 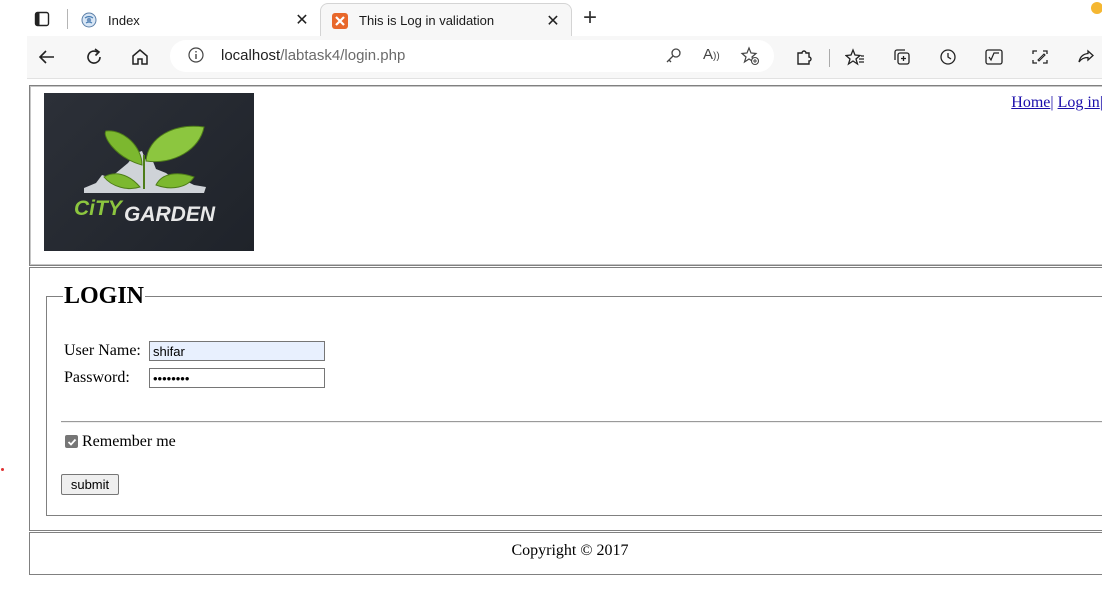 I want to click on share-icon, so click(x=1086, y=57).